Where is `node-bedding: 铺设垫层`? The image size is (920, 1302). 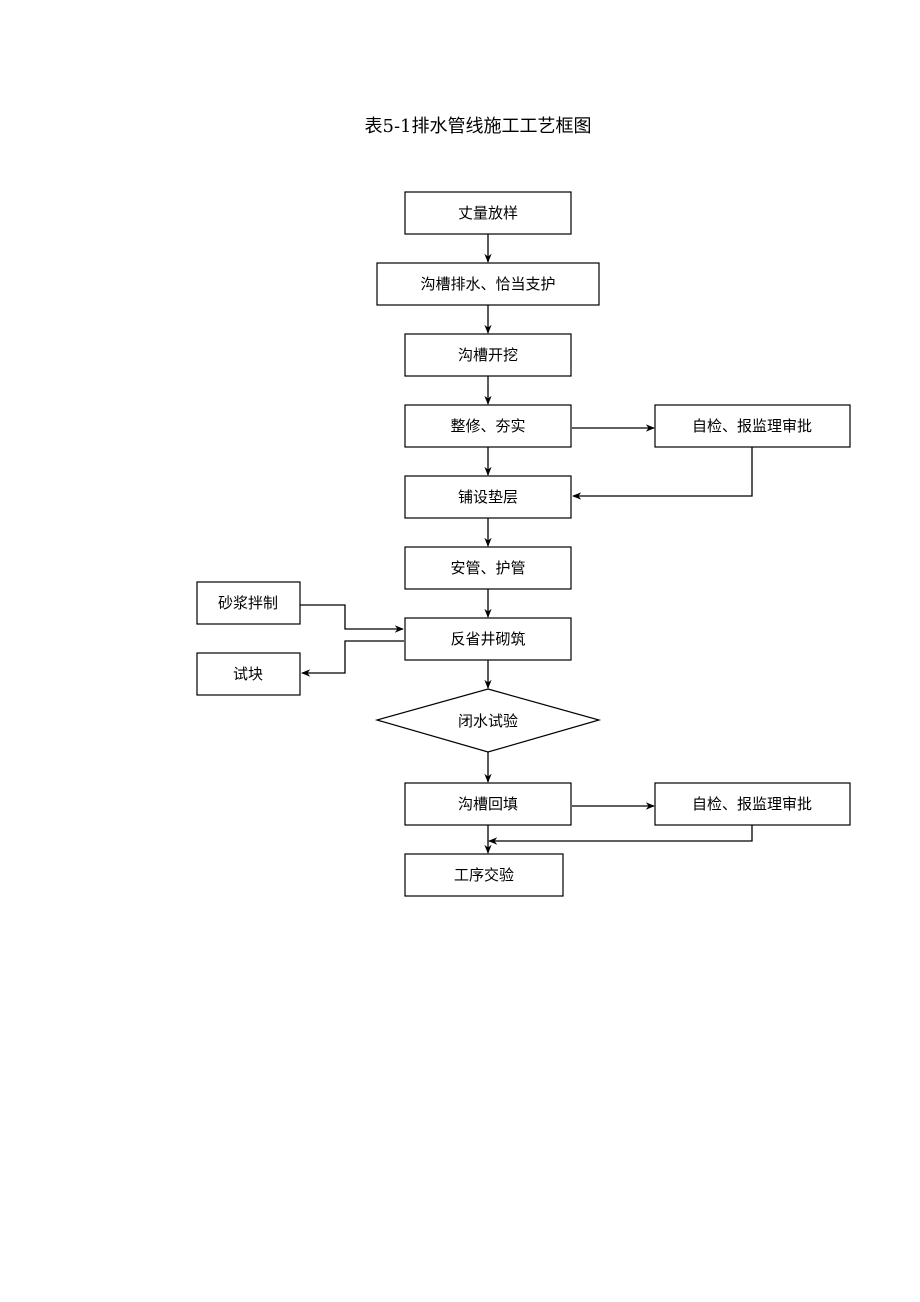
node-bedding: 铺设垫层 is located at coordinates (488, 497).